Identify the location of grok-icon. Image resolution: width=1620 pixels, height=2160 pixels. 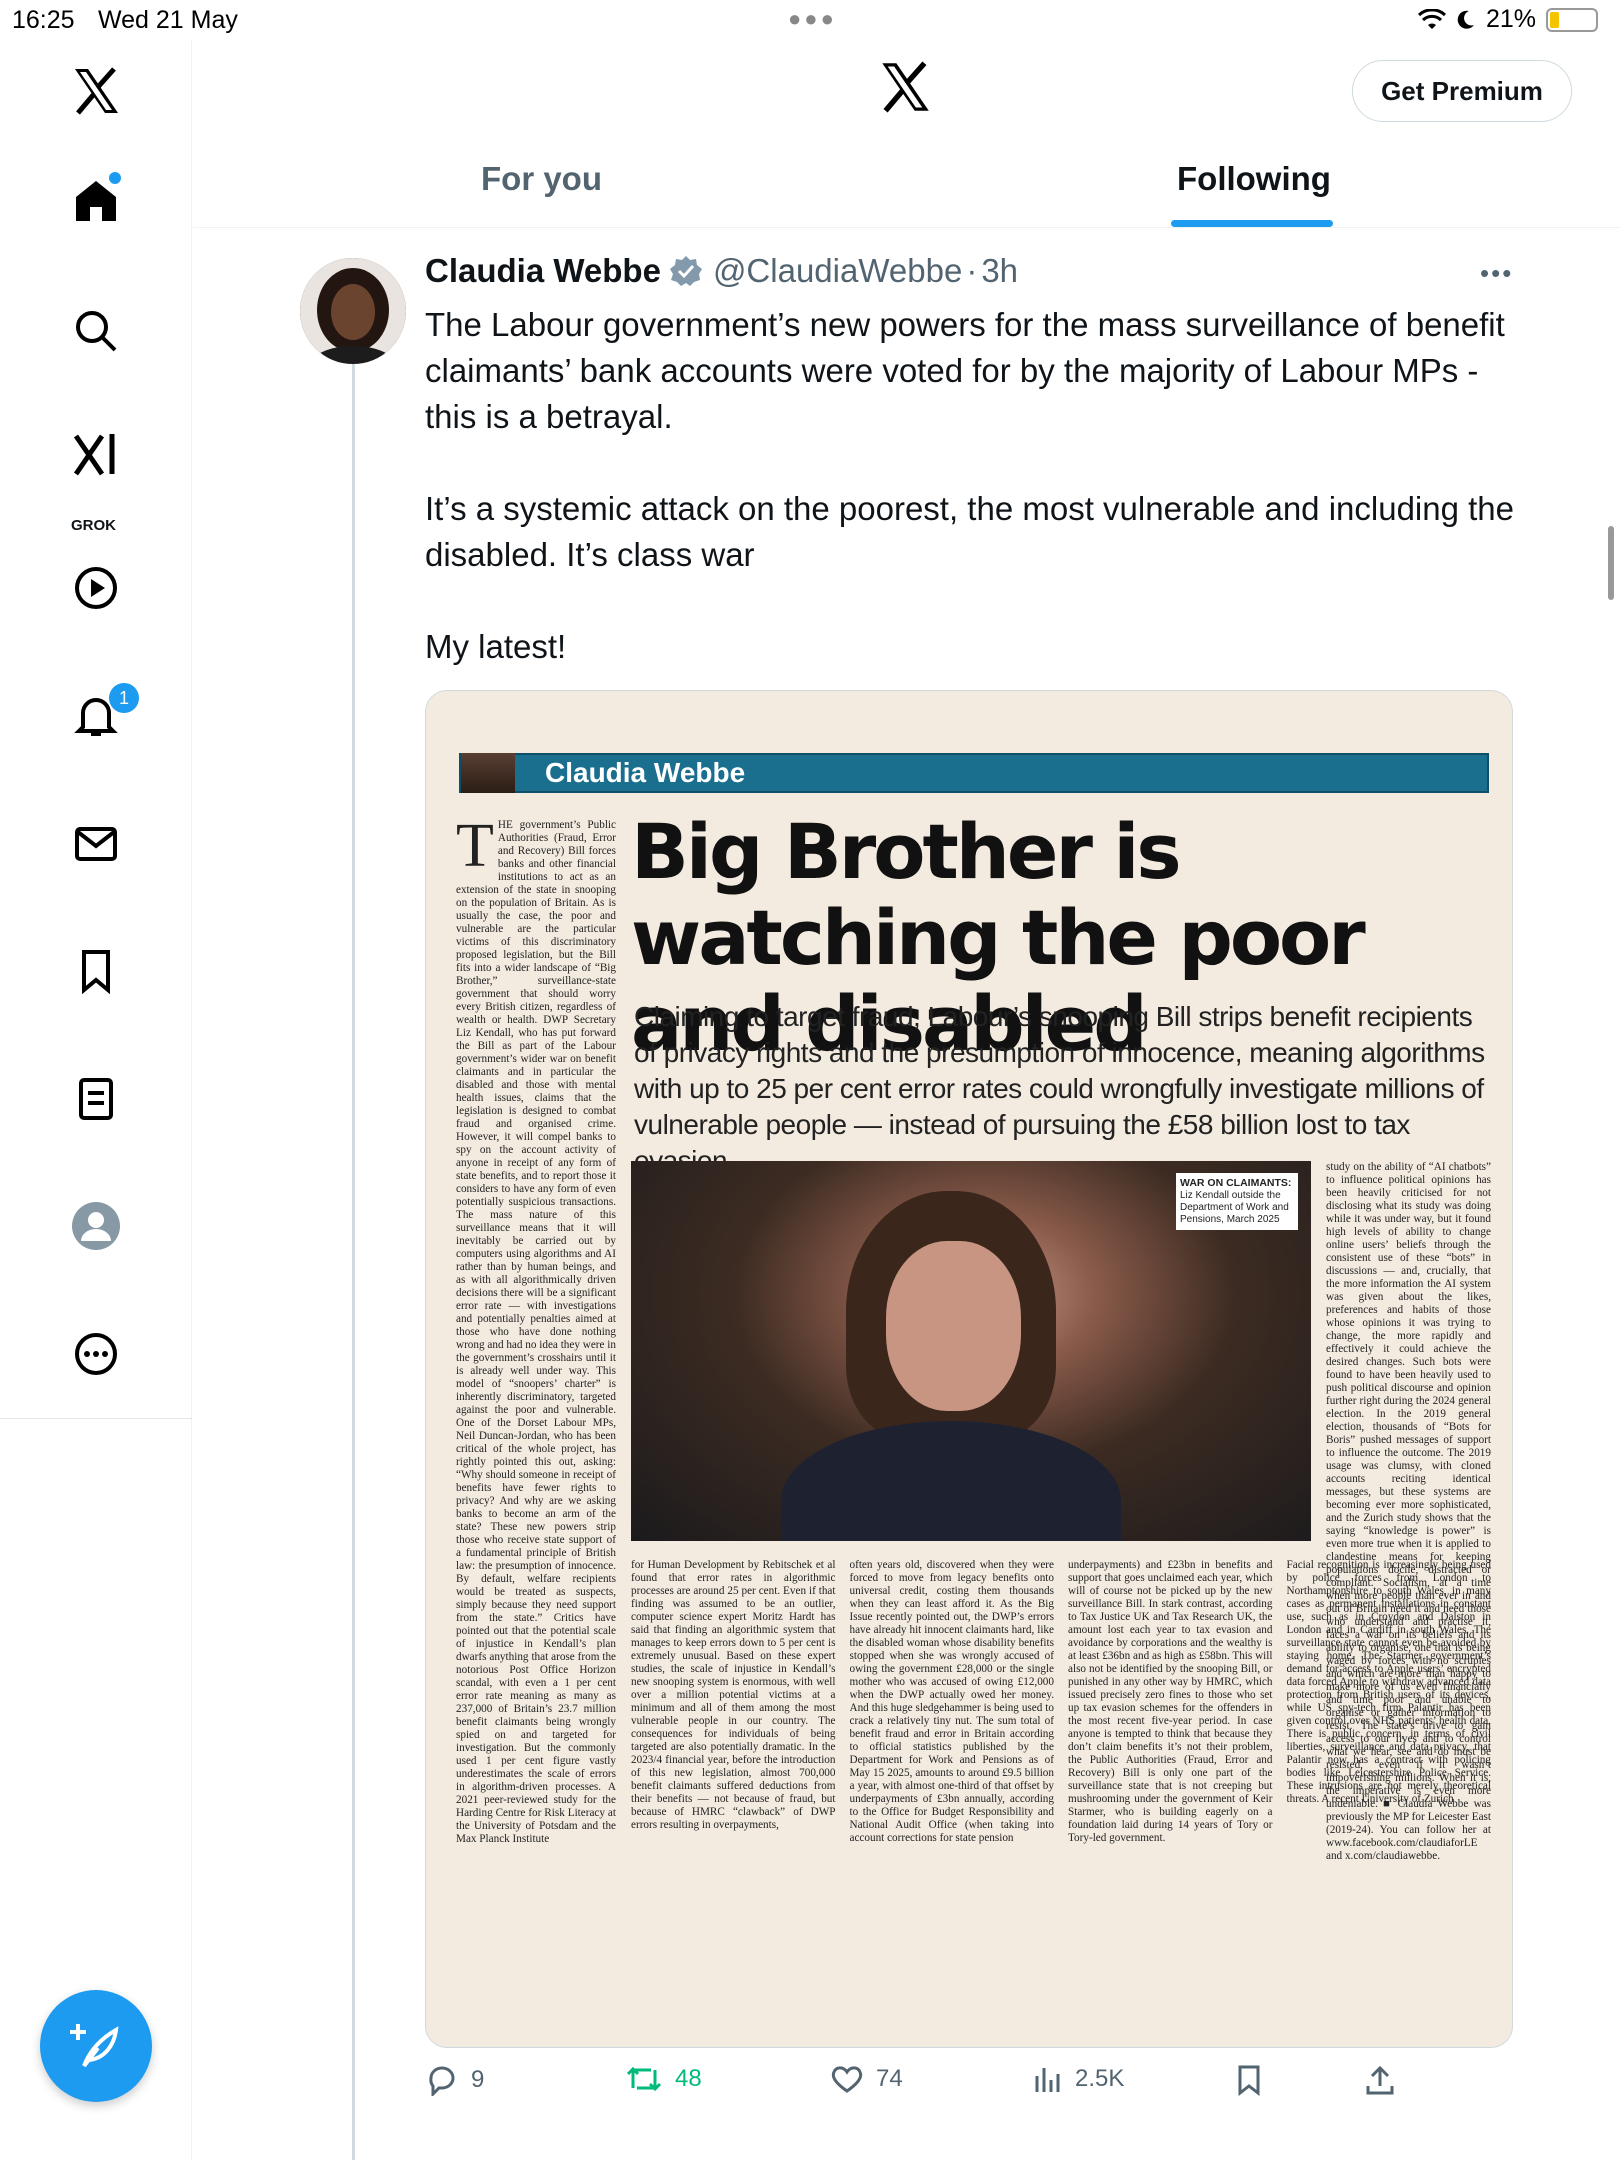
(96, 455).